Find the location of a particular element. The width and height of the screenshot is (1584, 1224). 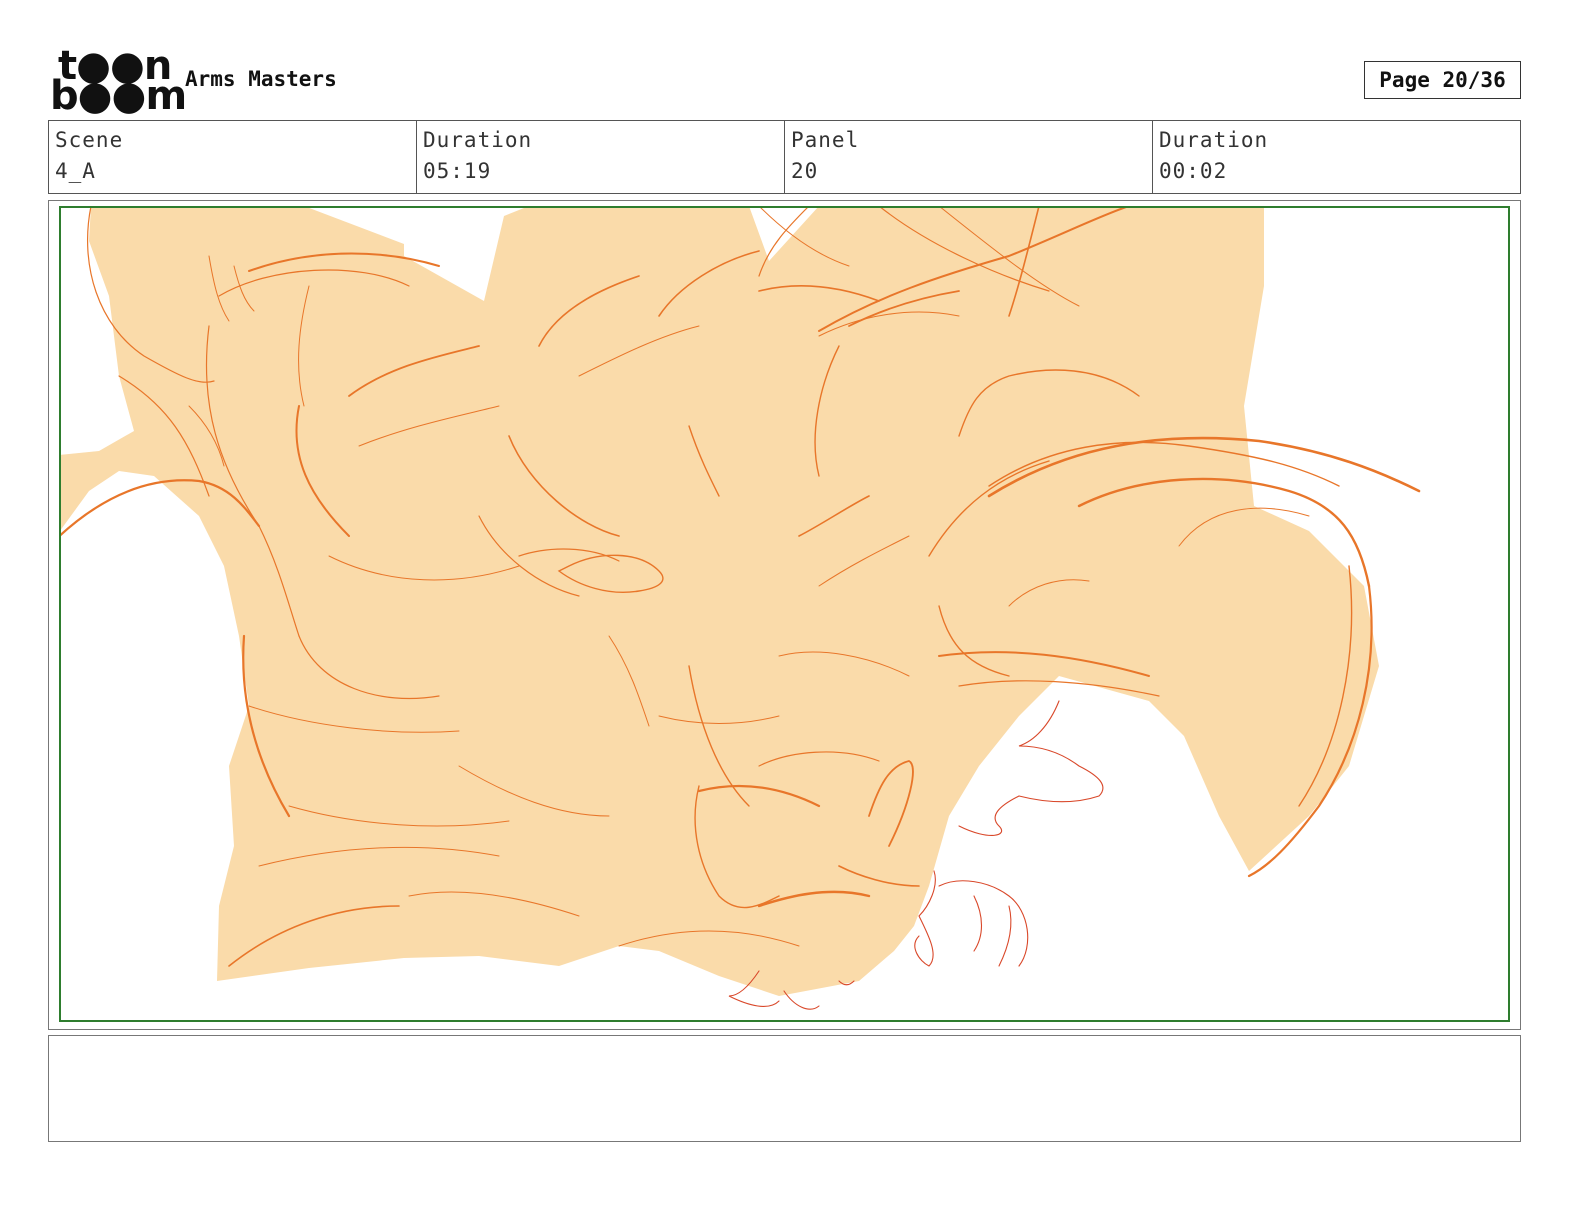

logo-text-bottom: b●●m is located at coordinates (118, 96).